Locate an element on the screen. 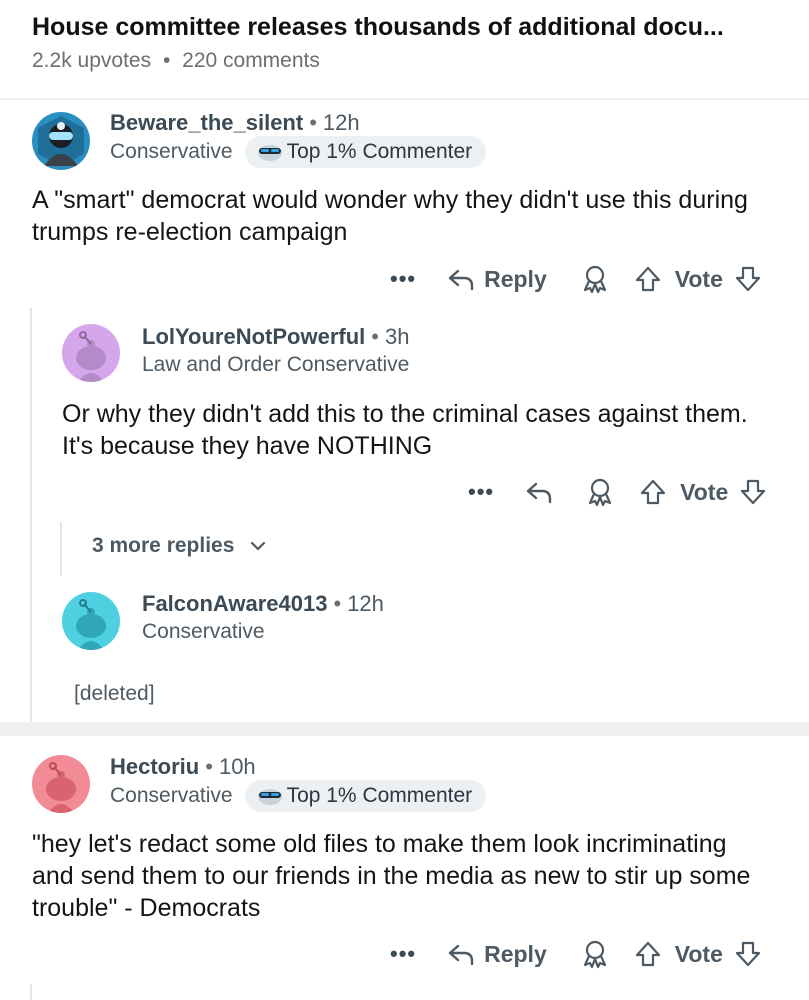  comment-author-row: Hectoriu • 10h is located at coordinates (183, 767).